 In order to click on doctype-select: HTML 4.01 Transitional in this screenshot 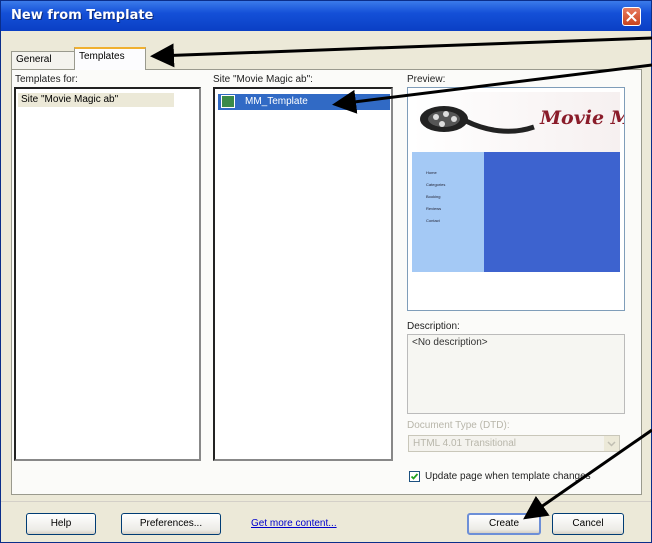, I will do `click(514, 443)`.